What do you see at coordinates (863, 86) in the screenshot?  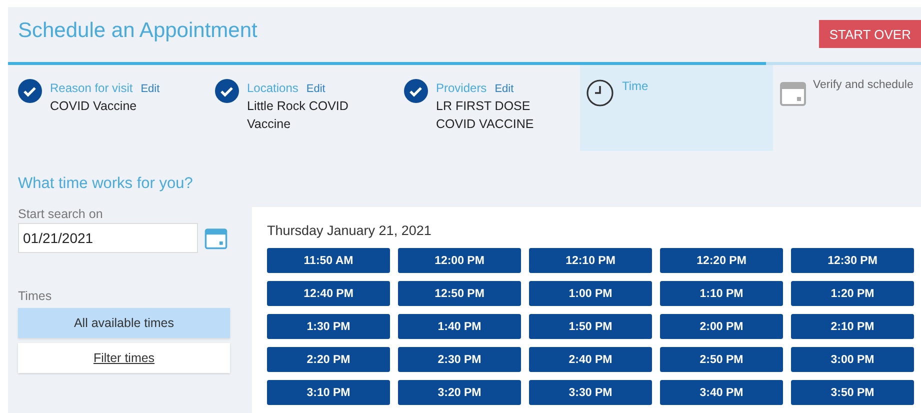 I see `step-label: Verify and schedule` at bounding box center [863, 86].